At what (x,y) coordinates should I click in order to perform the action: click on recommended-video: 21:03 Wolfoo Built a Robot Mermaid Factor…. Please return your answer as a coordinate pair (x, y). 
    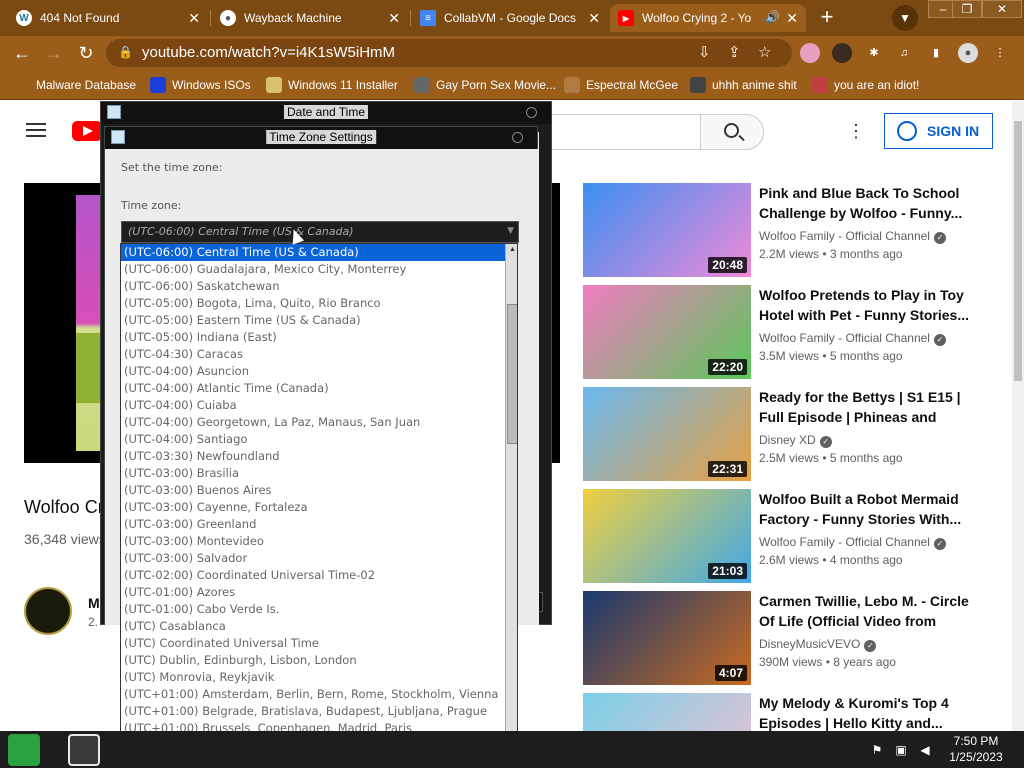
    Looking at the image, I should click on (793, 537).